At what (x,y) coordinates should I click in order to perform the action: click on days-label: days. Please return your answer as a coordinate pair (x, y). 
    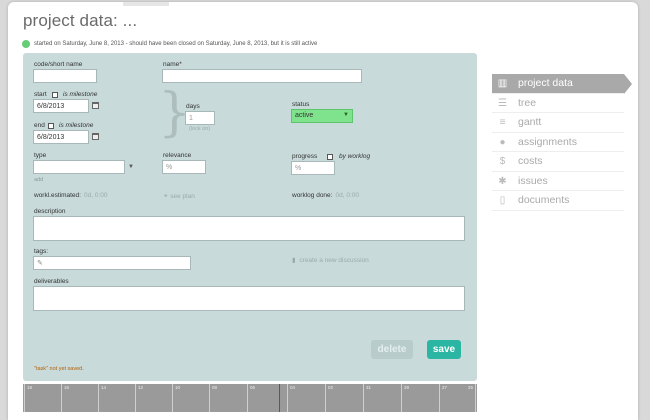
    Looking at the image, I should click on (193, 106).